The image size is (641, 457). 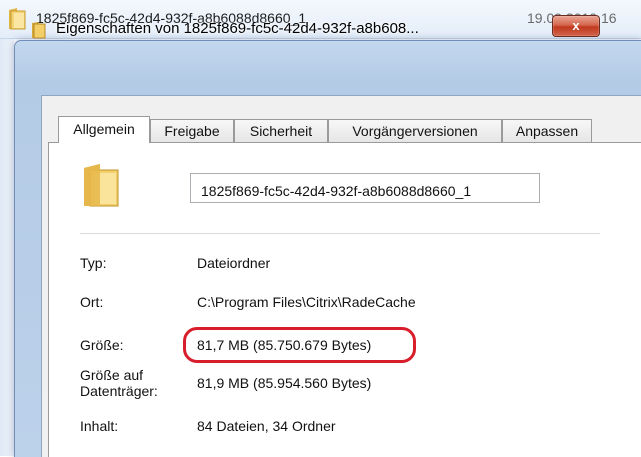 I want to click on folder-name-input, so click(x=365, y=188).